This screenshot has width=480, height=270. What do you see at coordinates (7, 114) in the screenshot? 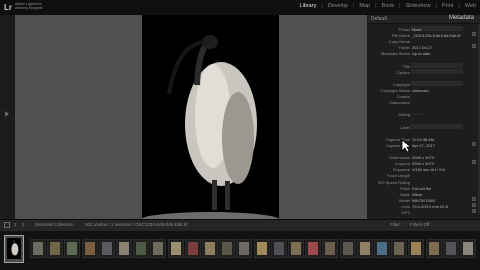
I see `expand-panel-icon` at bounding box center [7, 114].